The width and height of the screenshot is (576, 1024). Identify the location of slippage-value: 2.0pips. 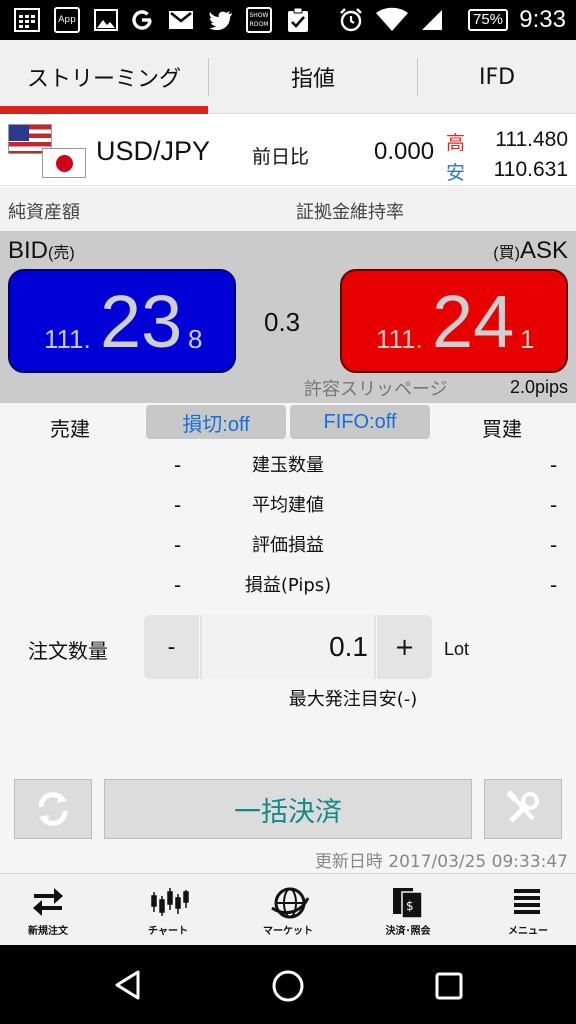
(539, 387).